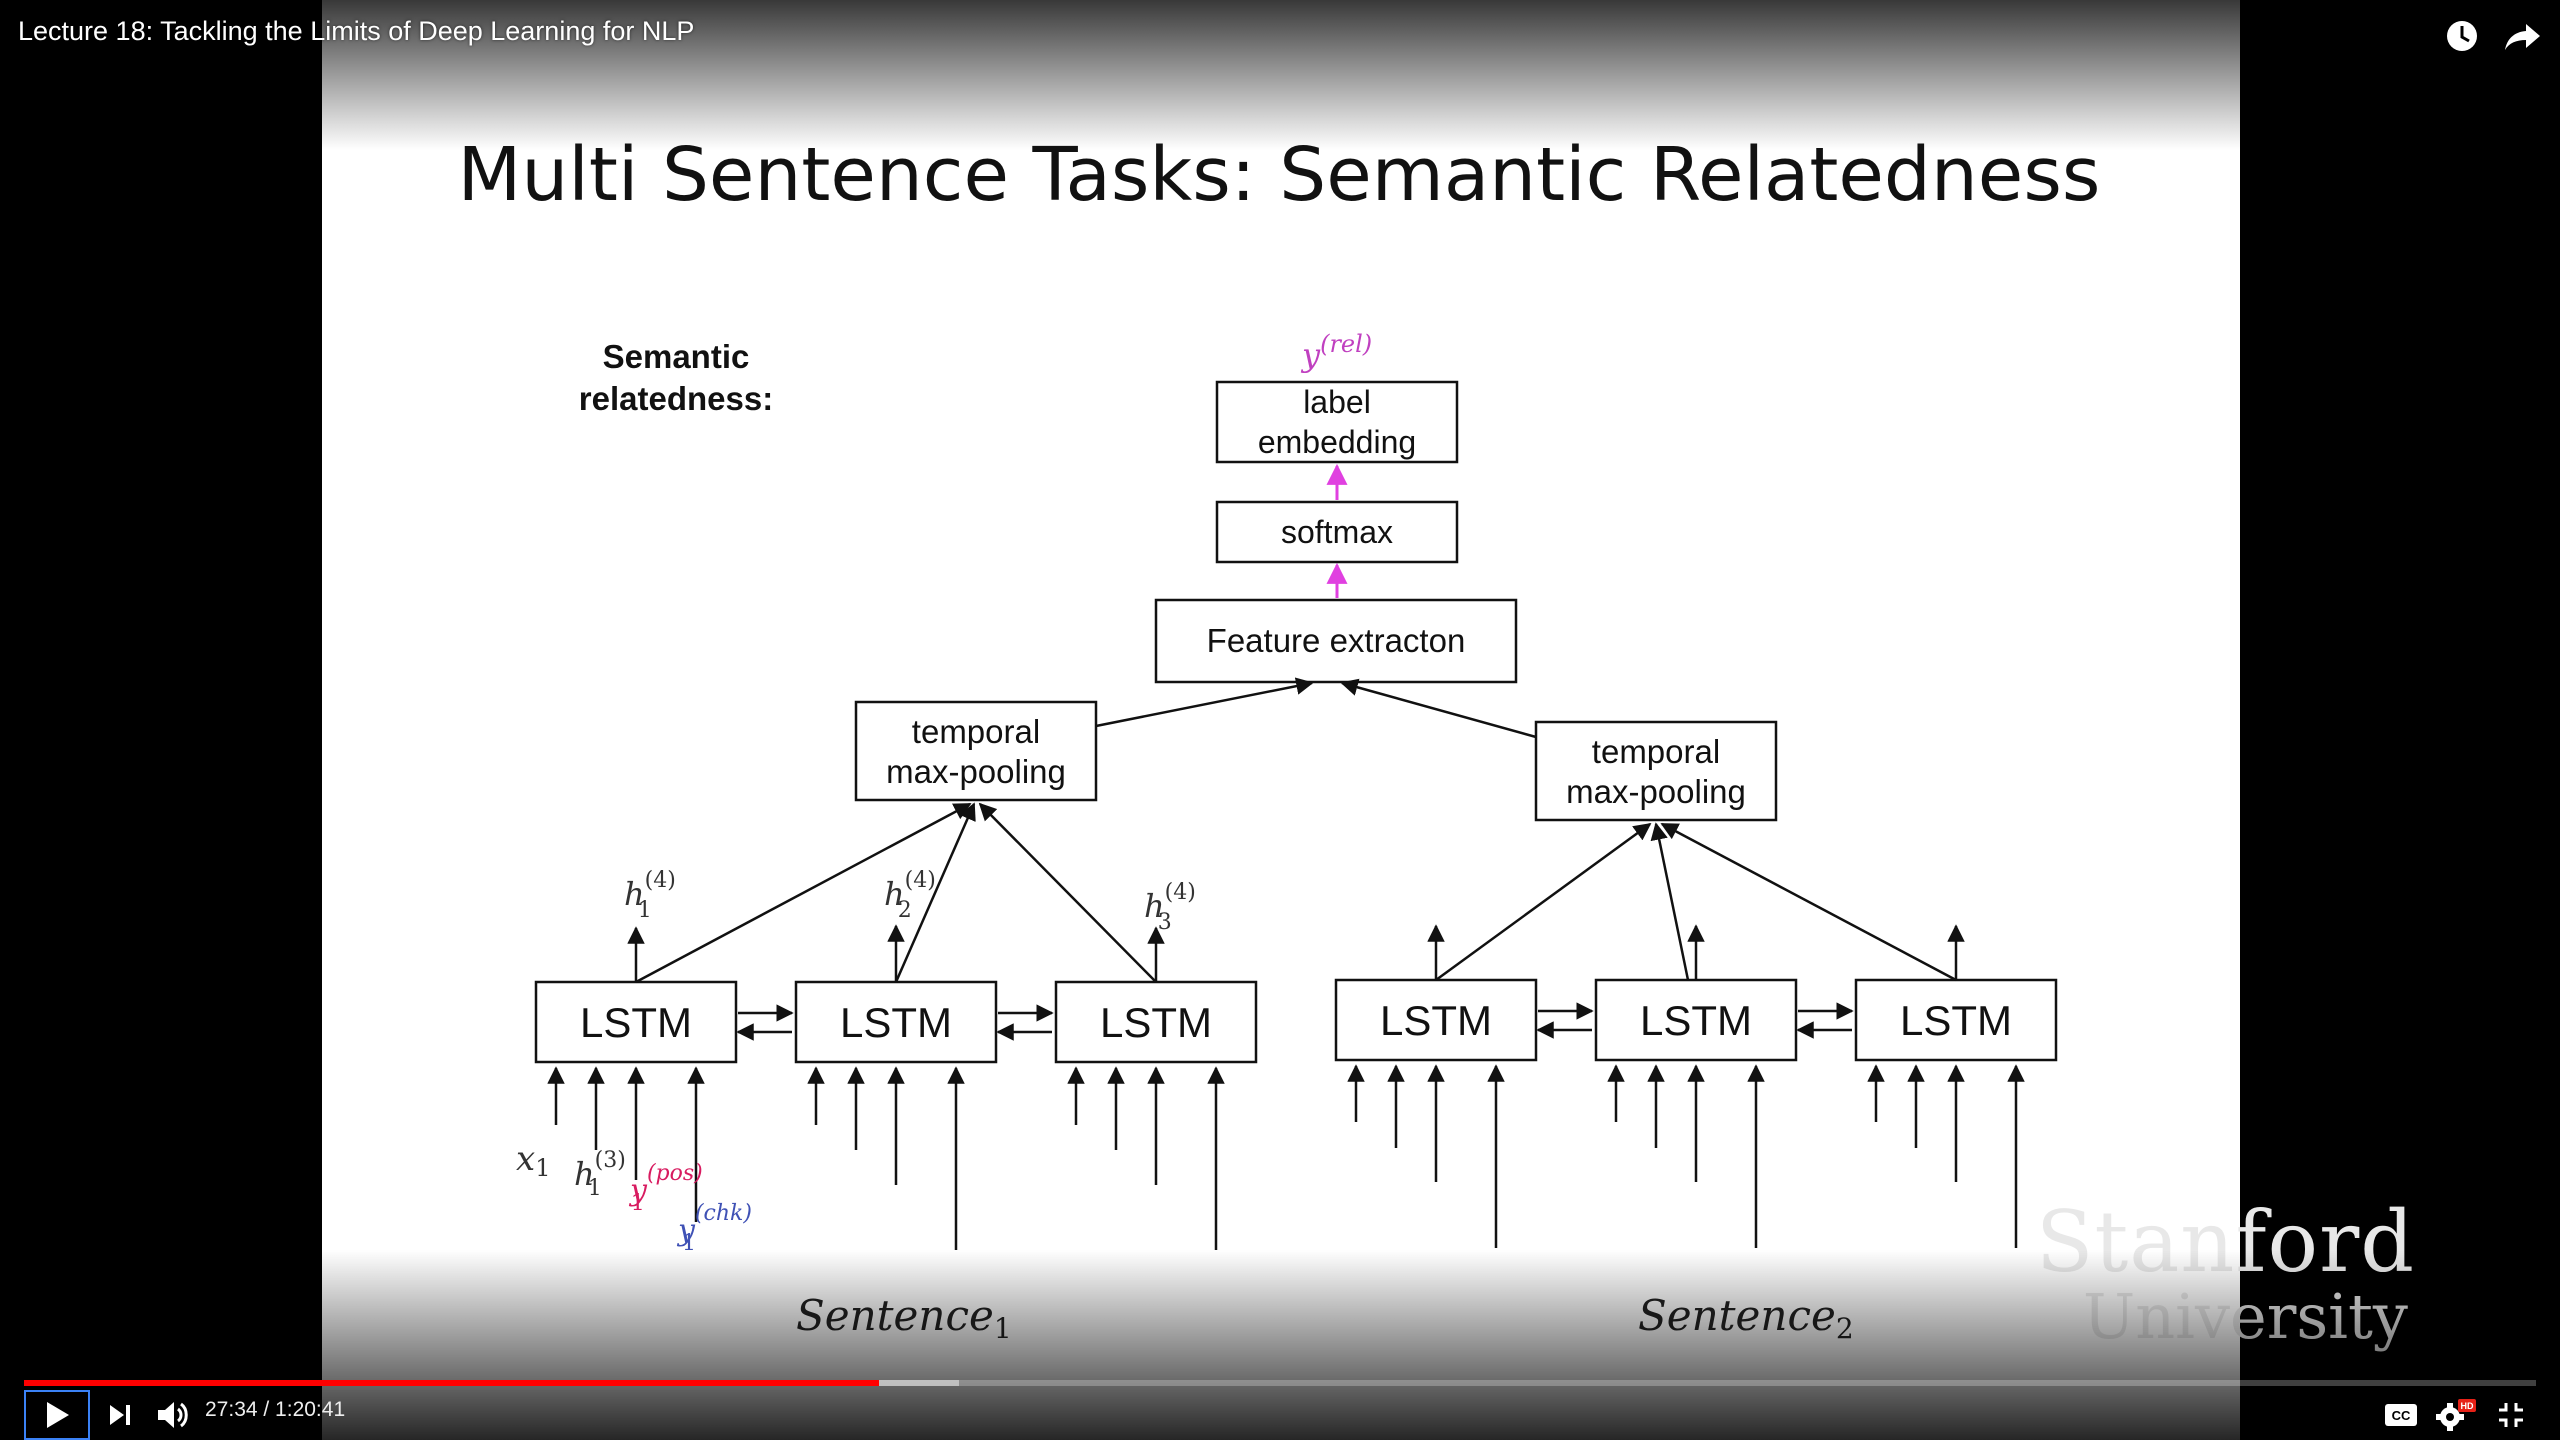  I want to click on pooling-box-1-line2: max-pooling, so click(976, 771).